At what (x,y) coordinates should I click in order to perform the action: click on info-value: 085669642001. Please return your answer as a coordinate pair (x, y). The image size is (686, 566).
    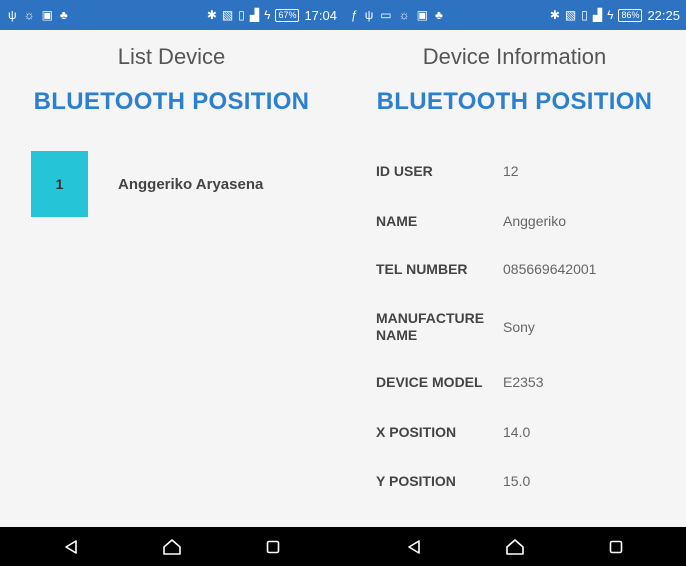
    Looking at the image, I should click on (550, 269).